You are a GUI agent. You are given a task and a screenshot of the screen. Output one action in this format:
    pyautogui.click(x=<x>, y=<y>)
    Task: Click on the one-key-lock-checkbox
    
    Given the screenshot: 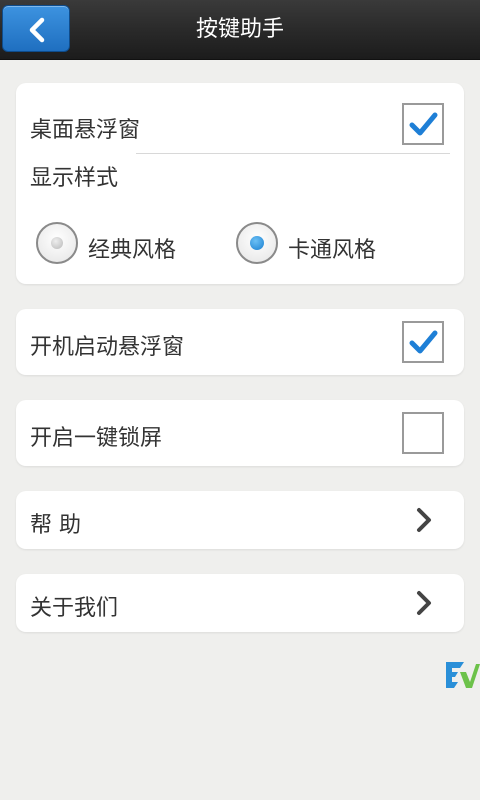 What is the action you would take?
    pyautogui.click(x=423, y=433)
    